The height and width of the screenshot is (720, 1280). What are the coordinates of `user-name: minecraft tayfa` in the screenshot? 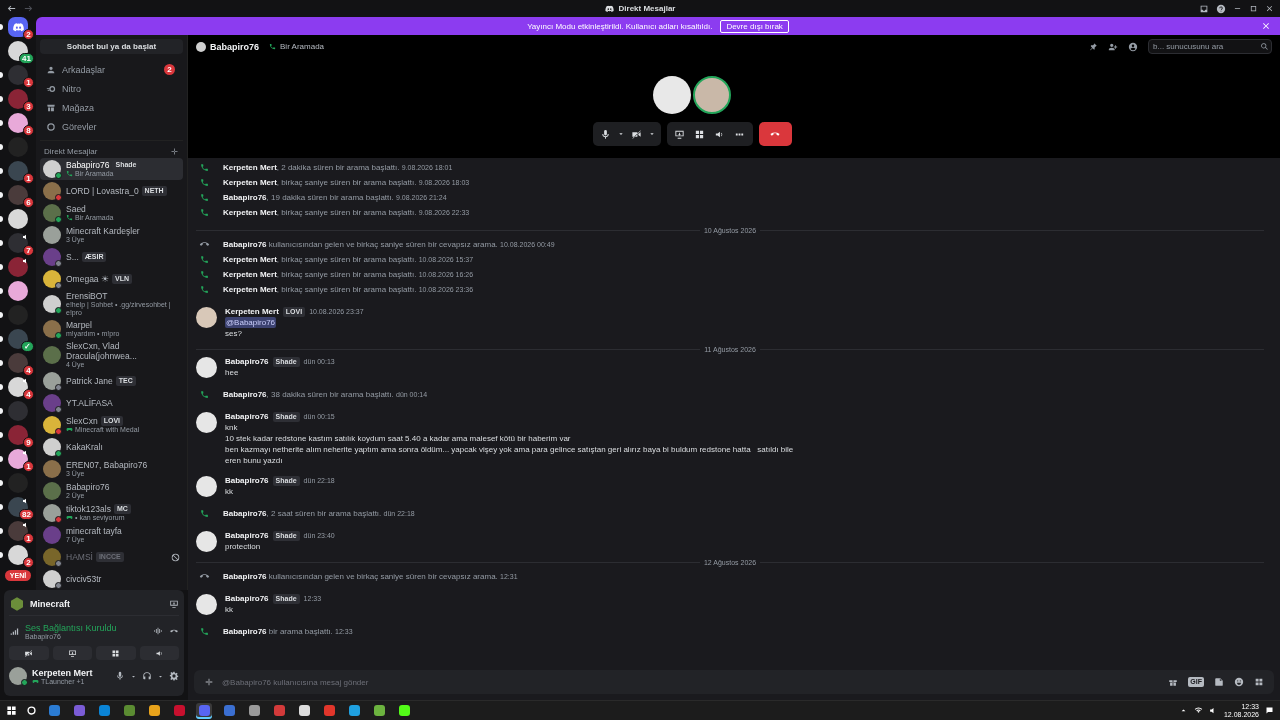 It's located at (94, 531).